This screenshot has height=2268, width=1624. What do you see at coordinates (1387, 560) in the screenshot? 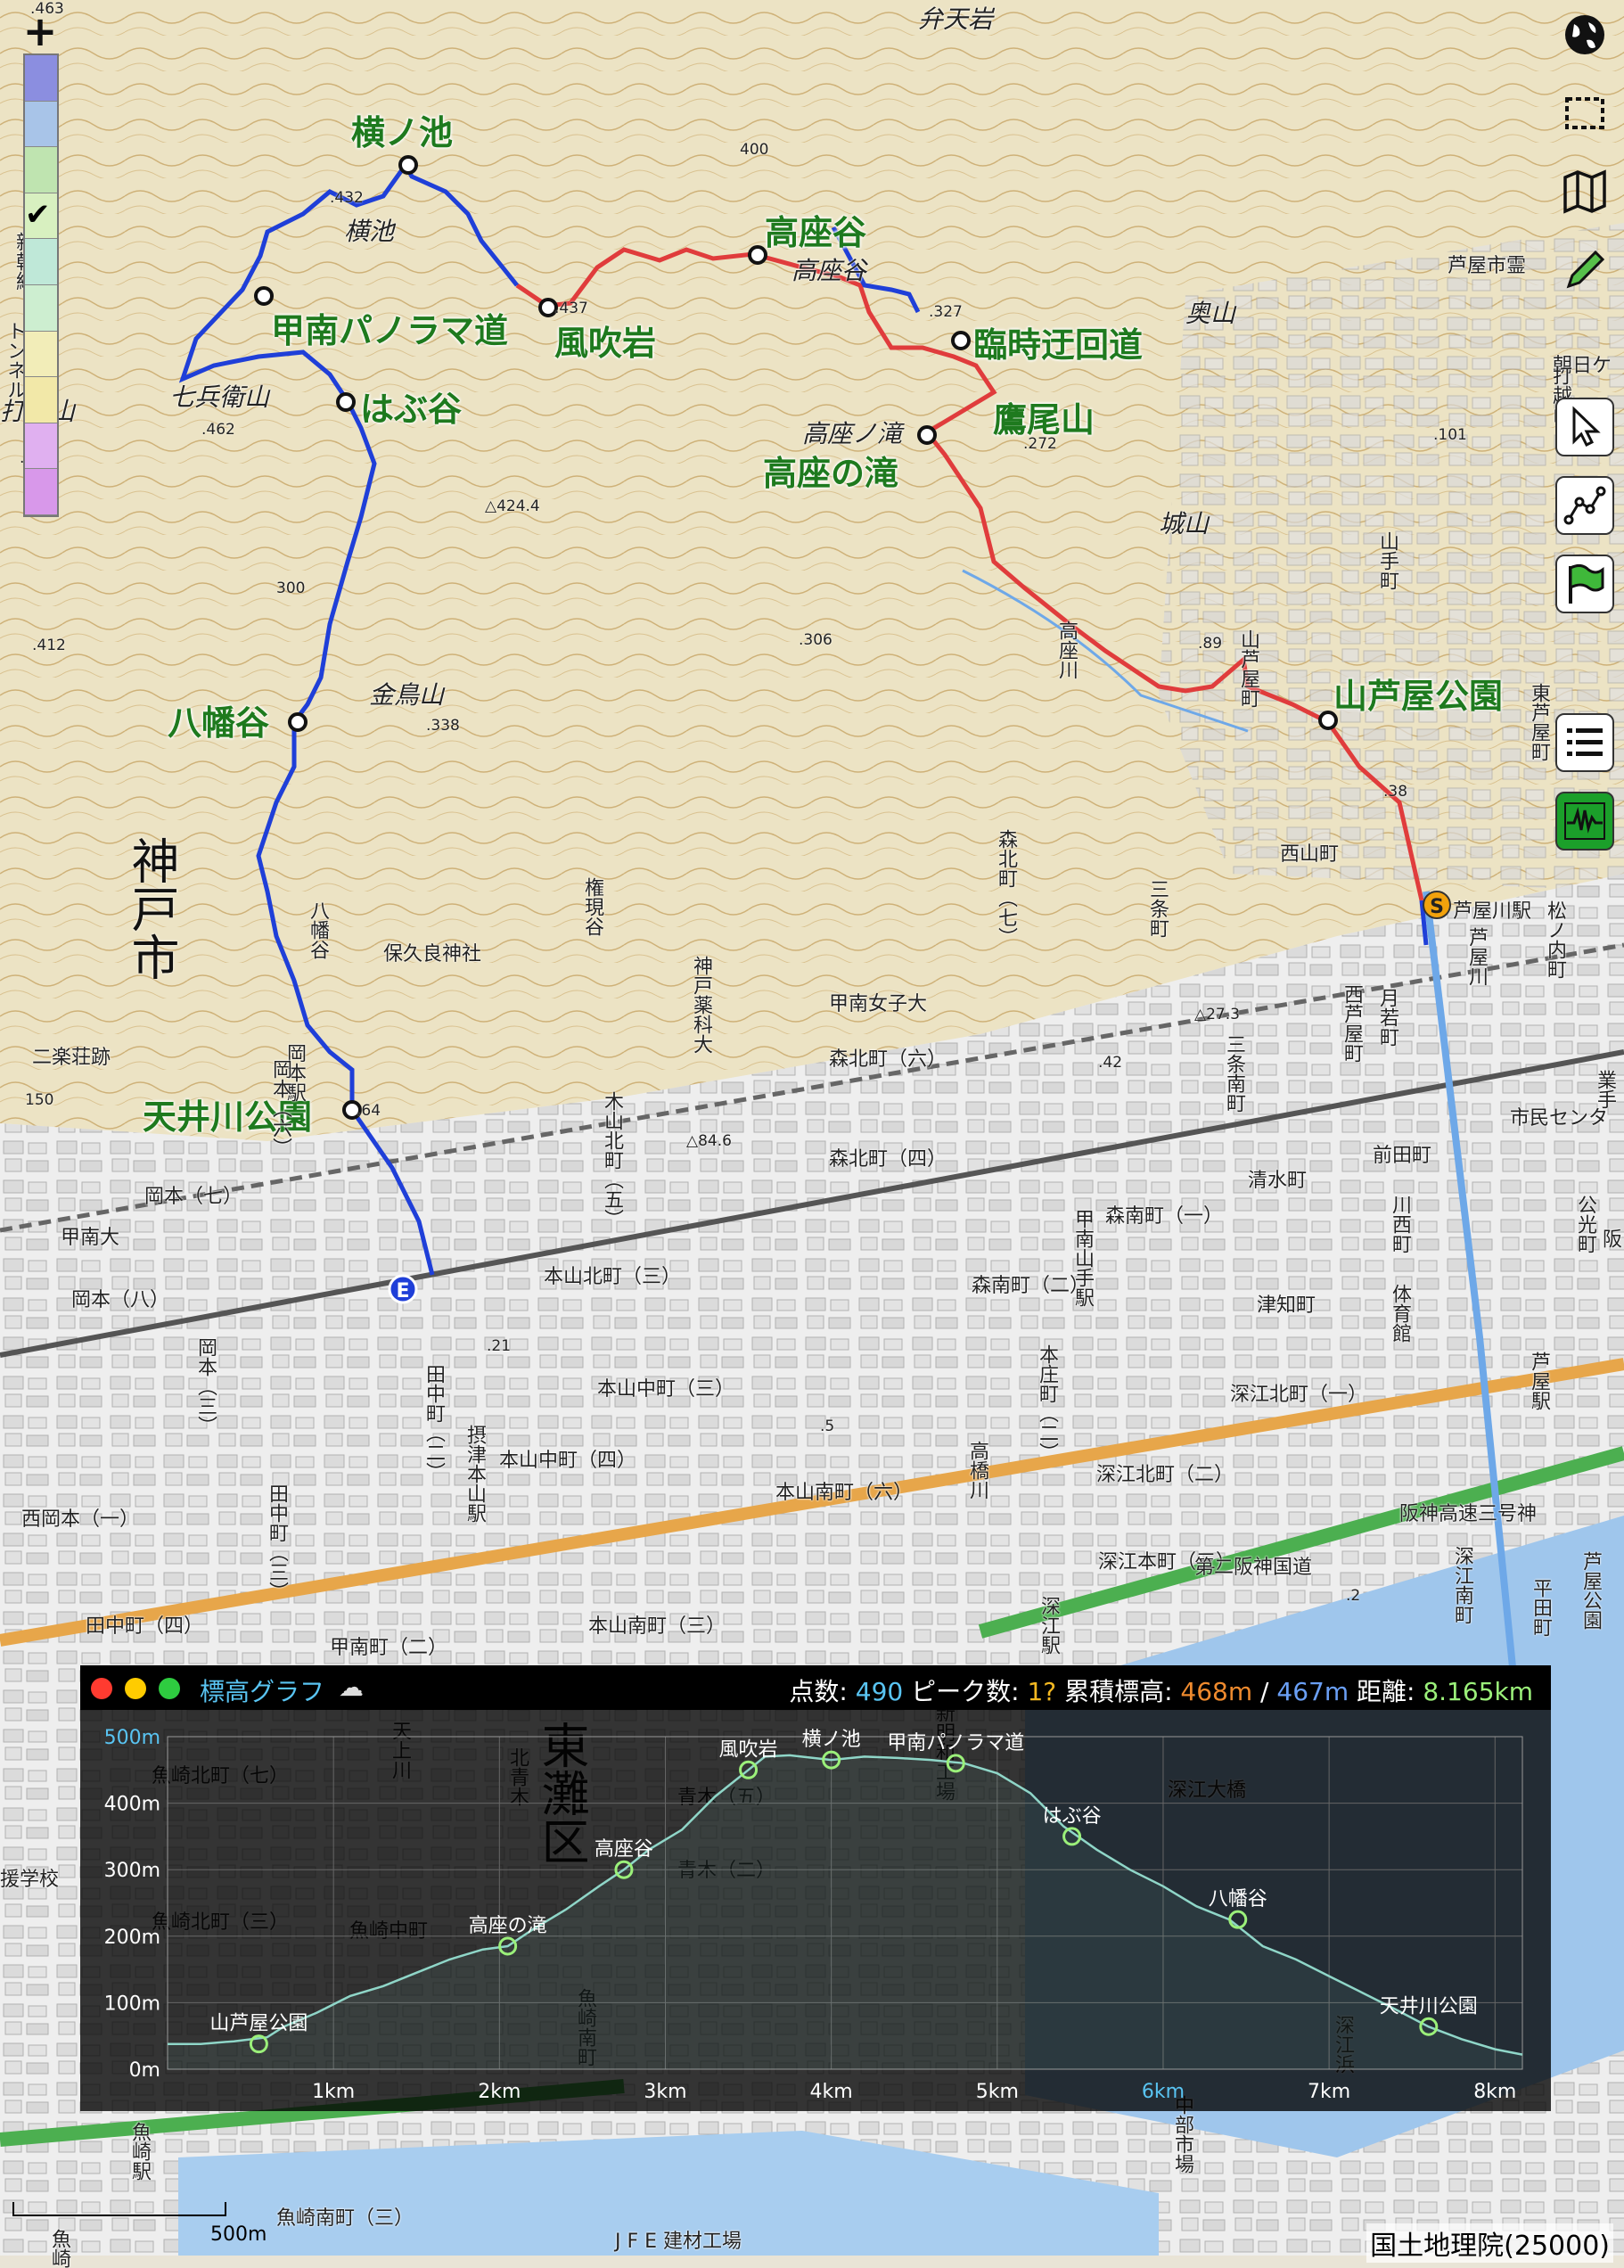
I see `vertical-place-label: 山手町` at bounding box center [1387, 560].